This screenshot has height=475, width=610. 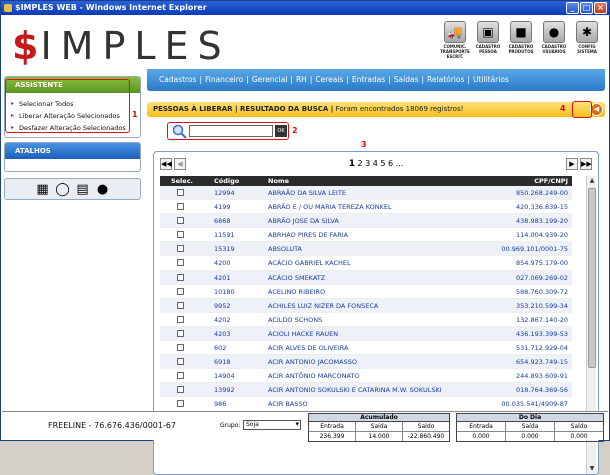 I want to click on last-page-button: ▶▶, so click(x=586, y=164).